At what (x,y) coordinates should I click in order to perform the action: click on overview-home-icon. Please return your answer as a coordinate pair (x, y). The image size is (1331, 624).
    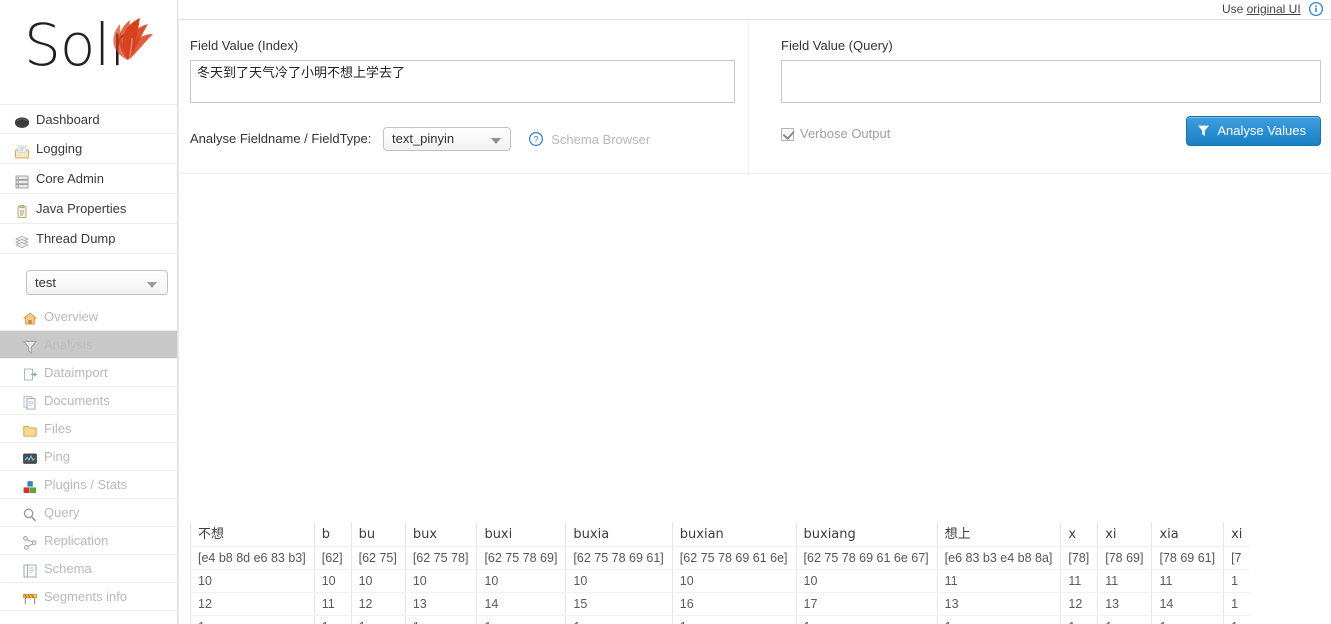
    Looking at the image, I should click on (30, 317).